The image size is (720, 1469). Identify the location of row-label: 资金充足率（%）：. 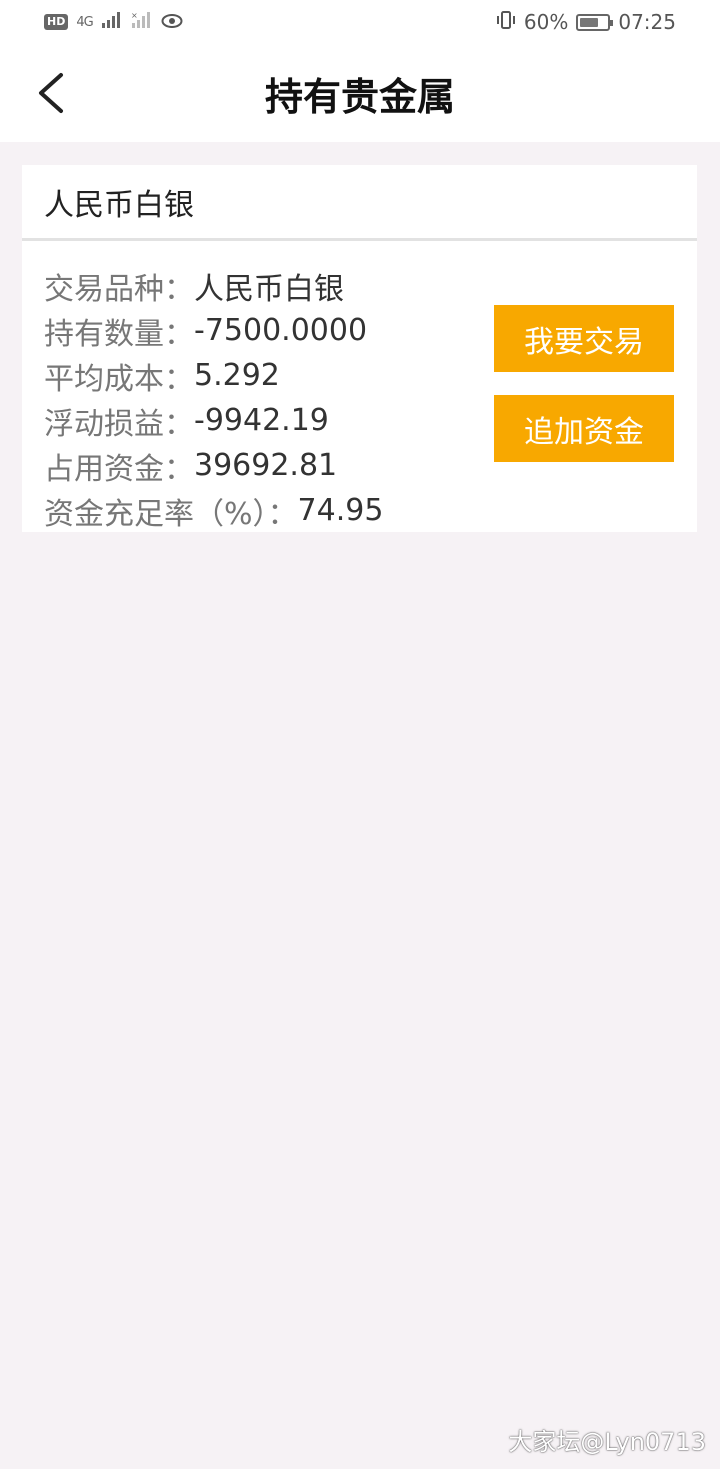
(171, 514).